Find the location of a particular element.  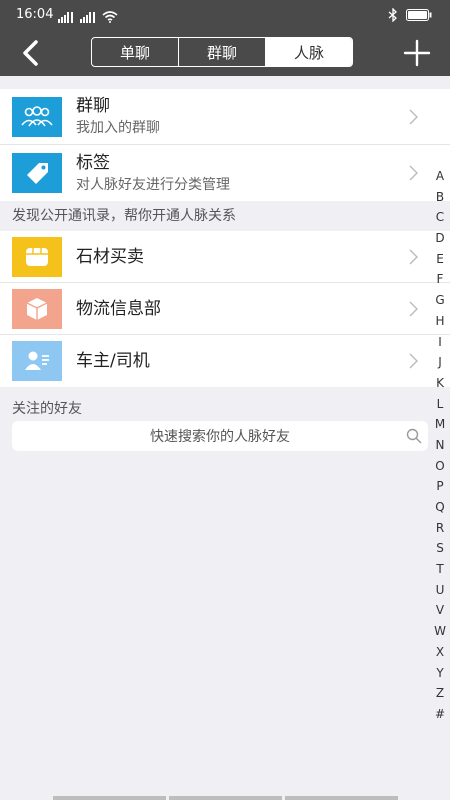

tab-contacts: 人脉 is located at coordinates (309, 52).